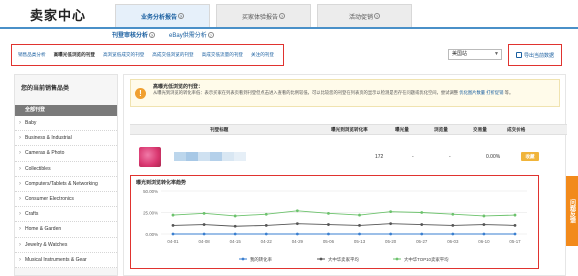  I want to click on region-value: 美国站, so click(460, 54).